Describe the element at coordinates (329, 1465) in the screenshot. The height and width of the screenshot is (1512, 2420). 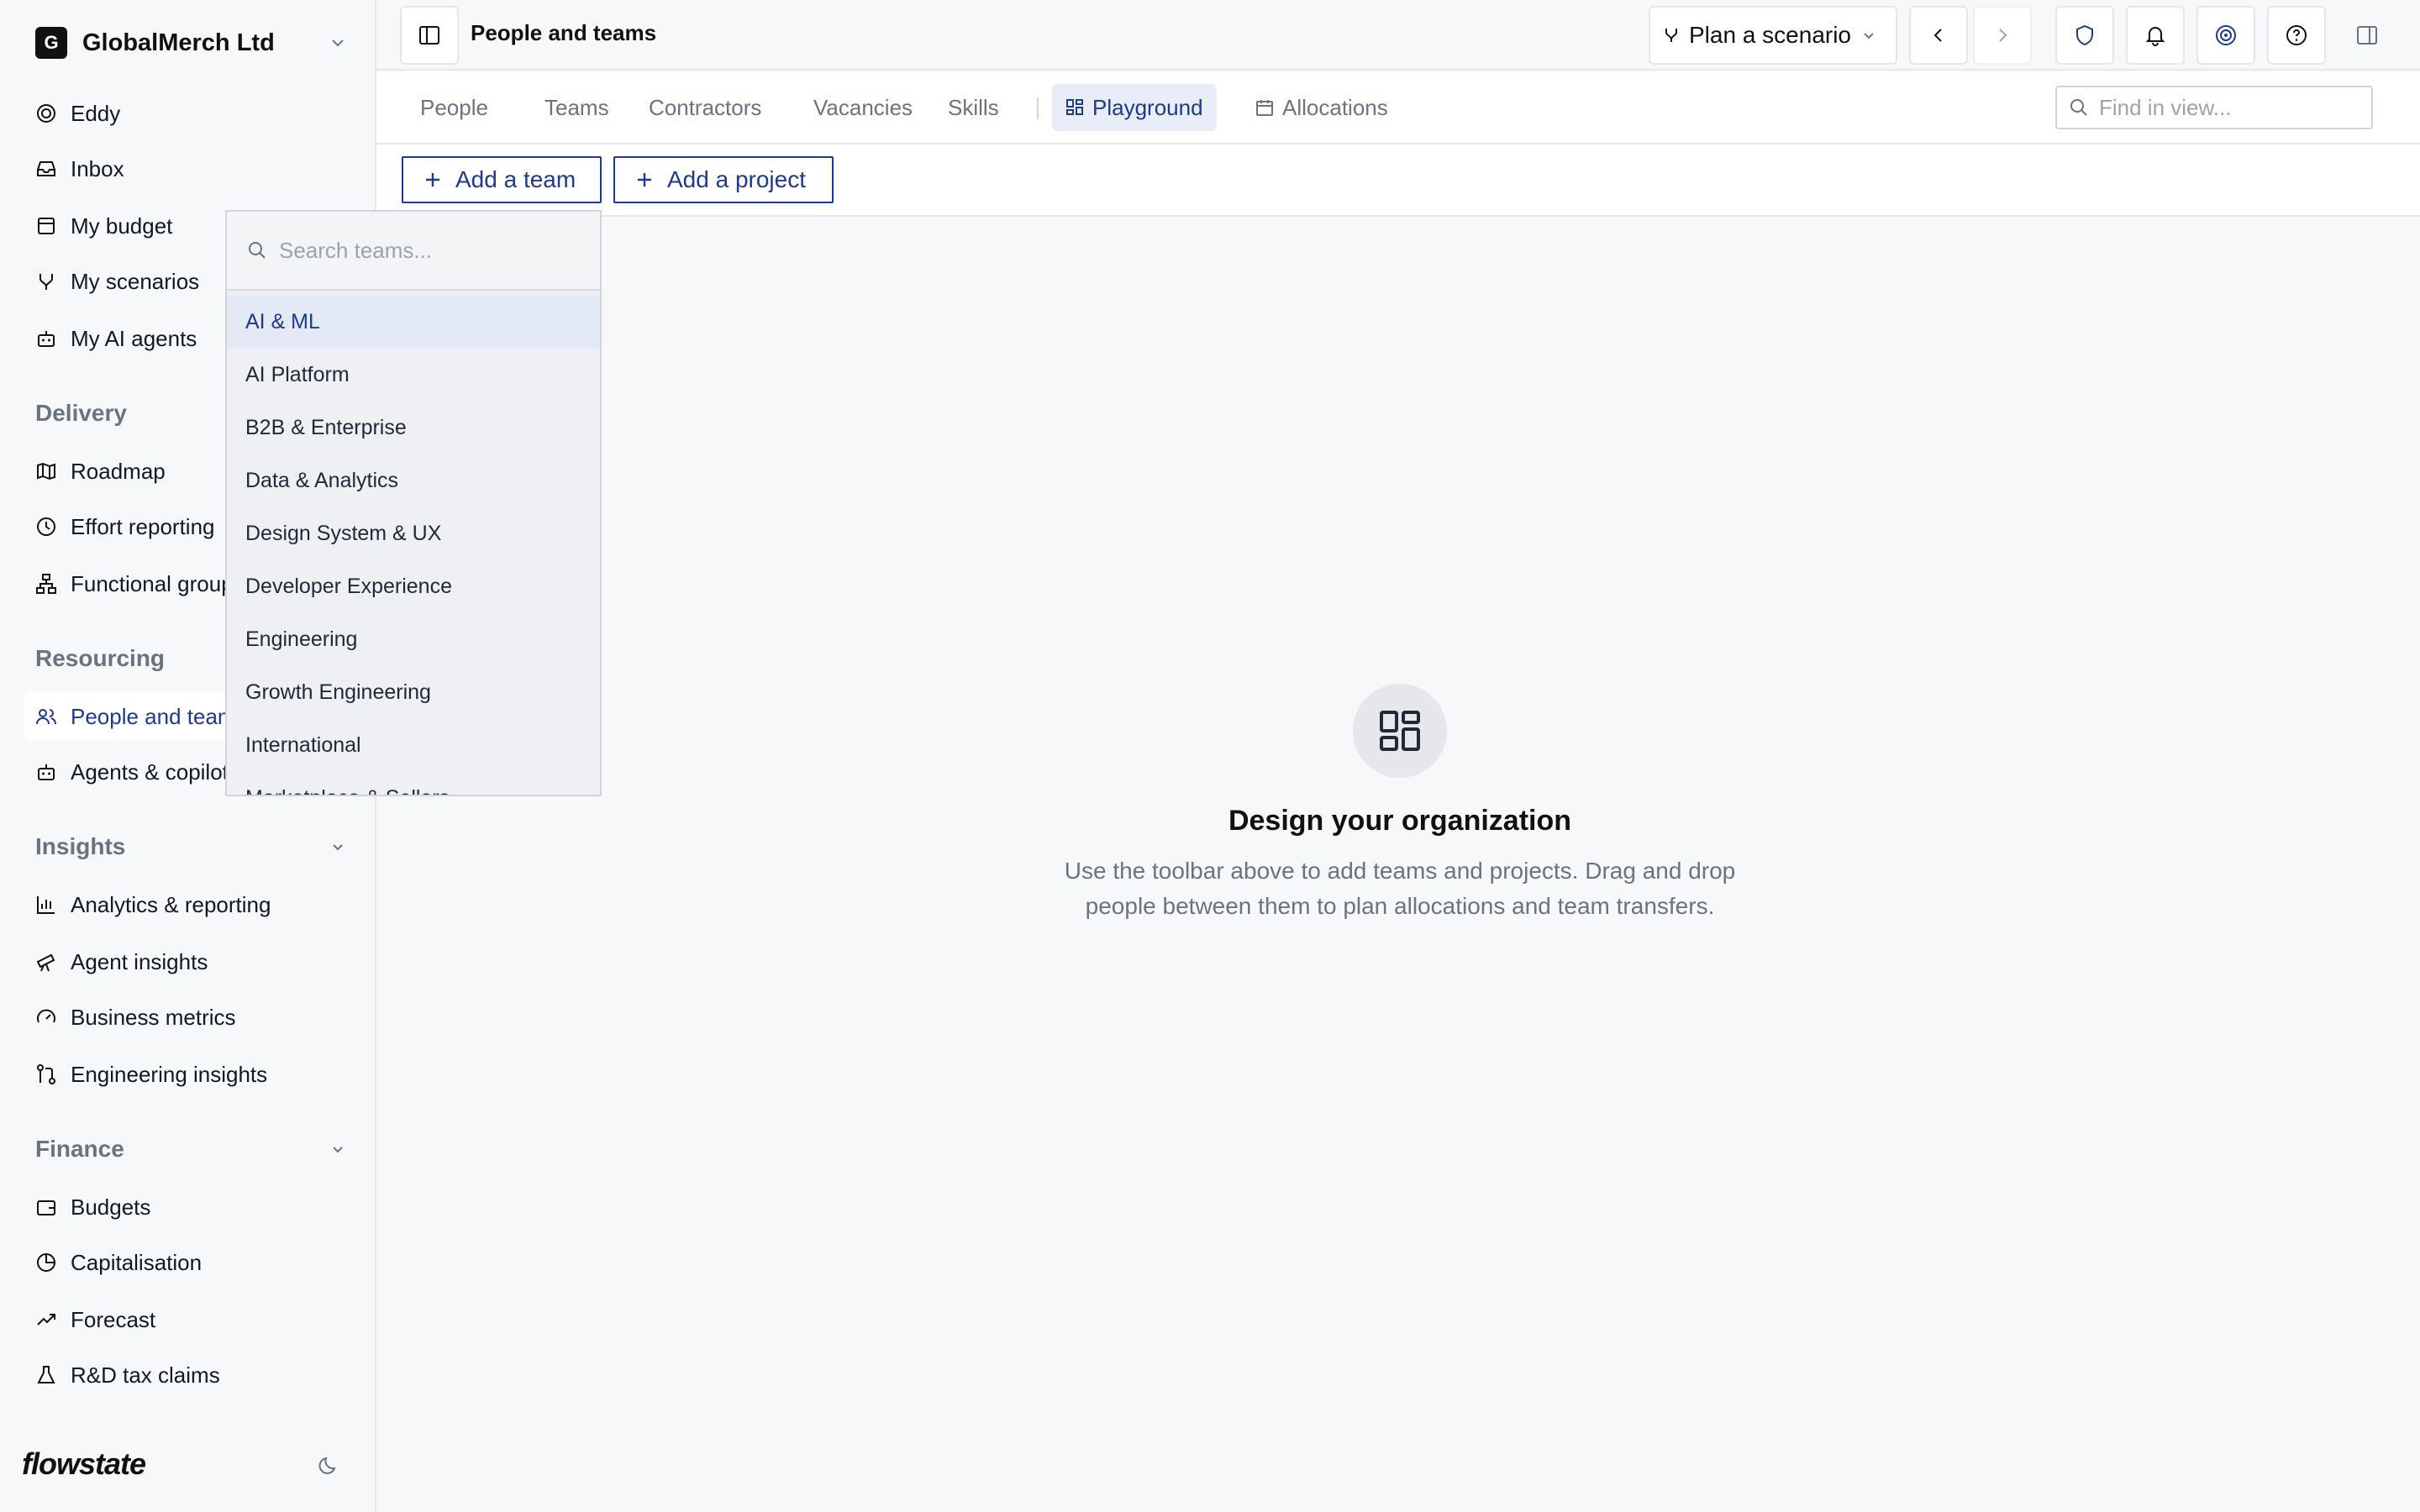
I see `moon-icon` at that location.